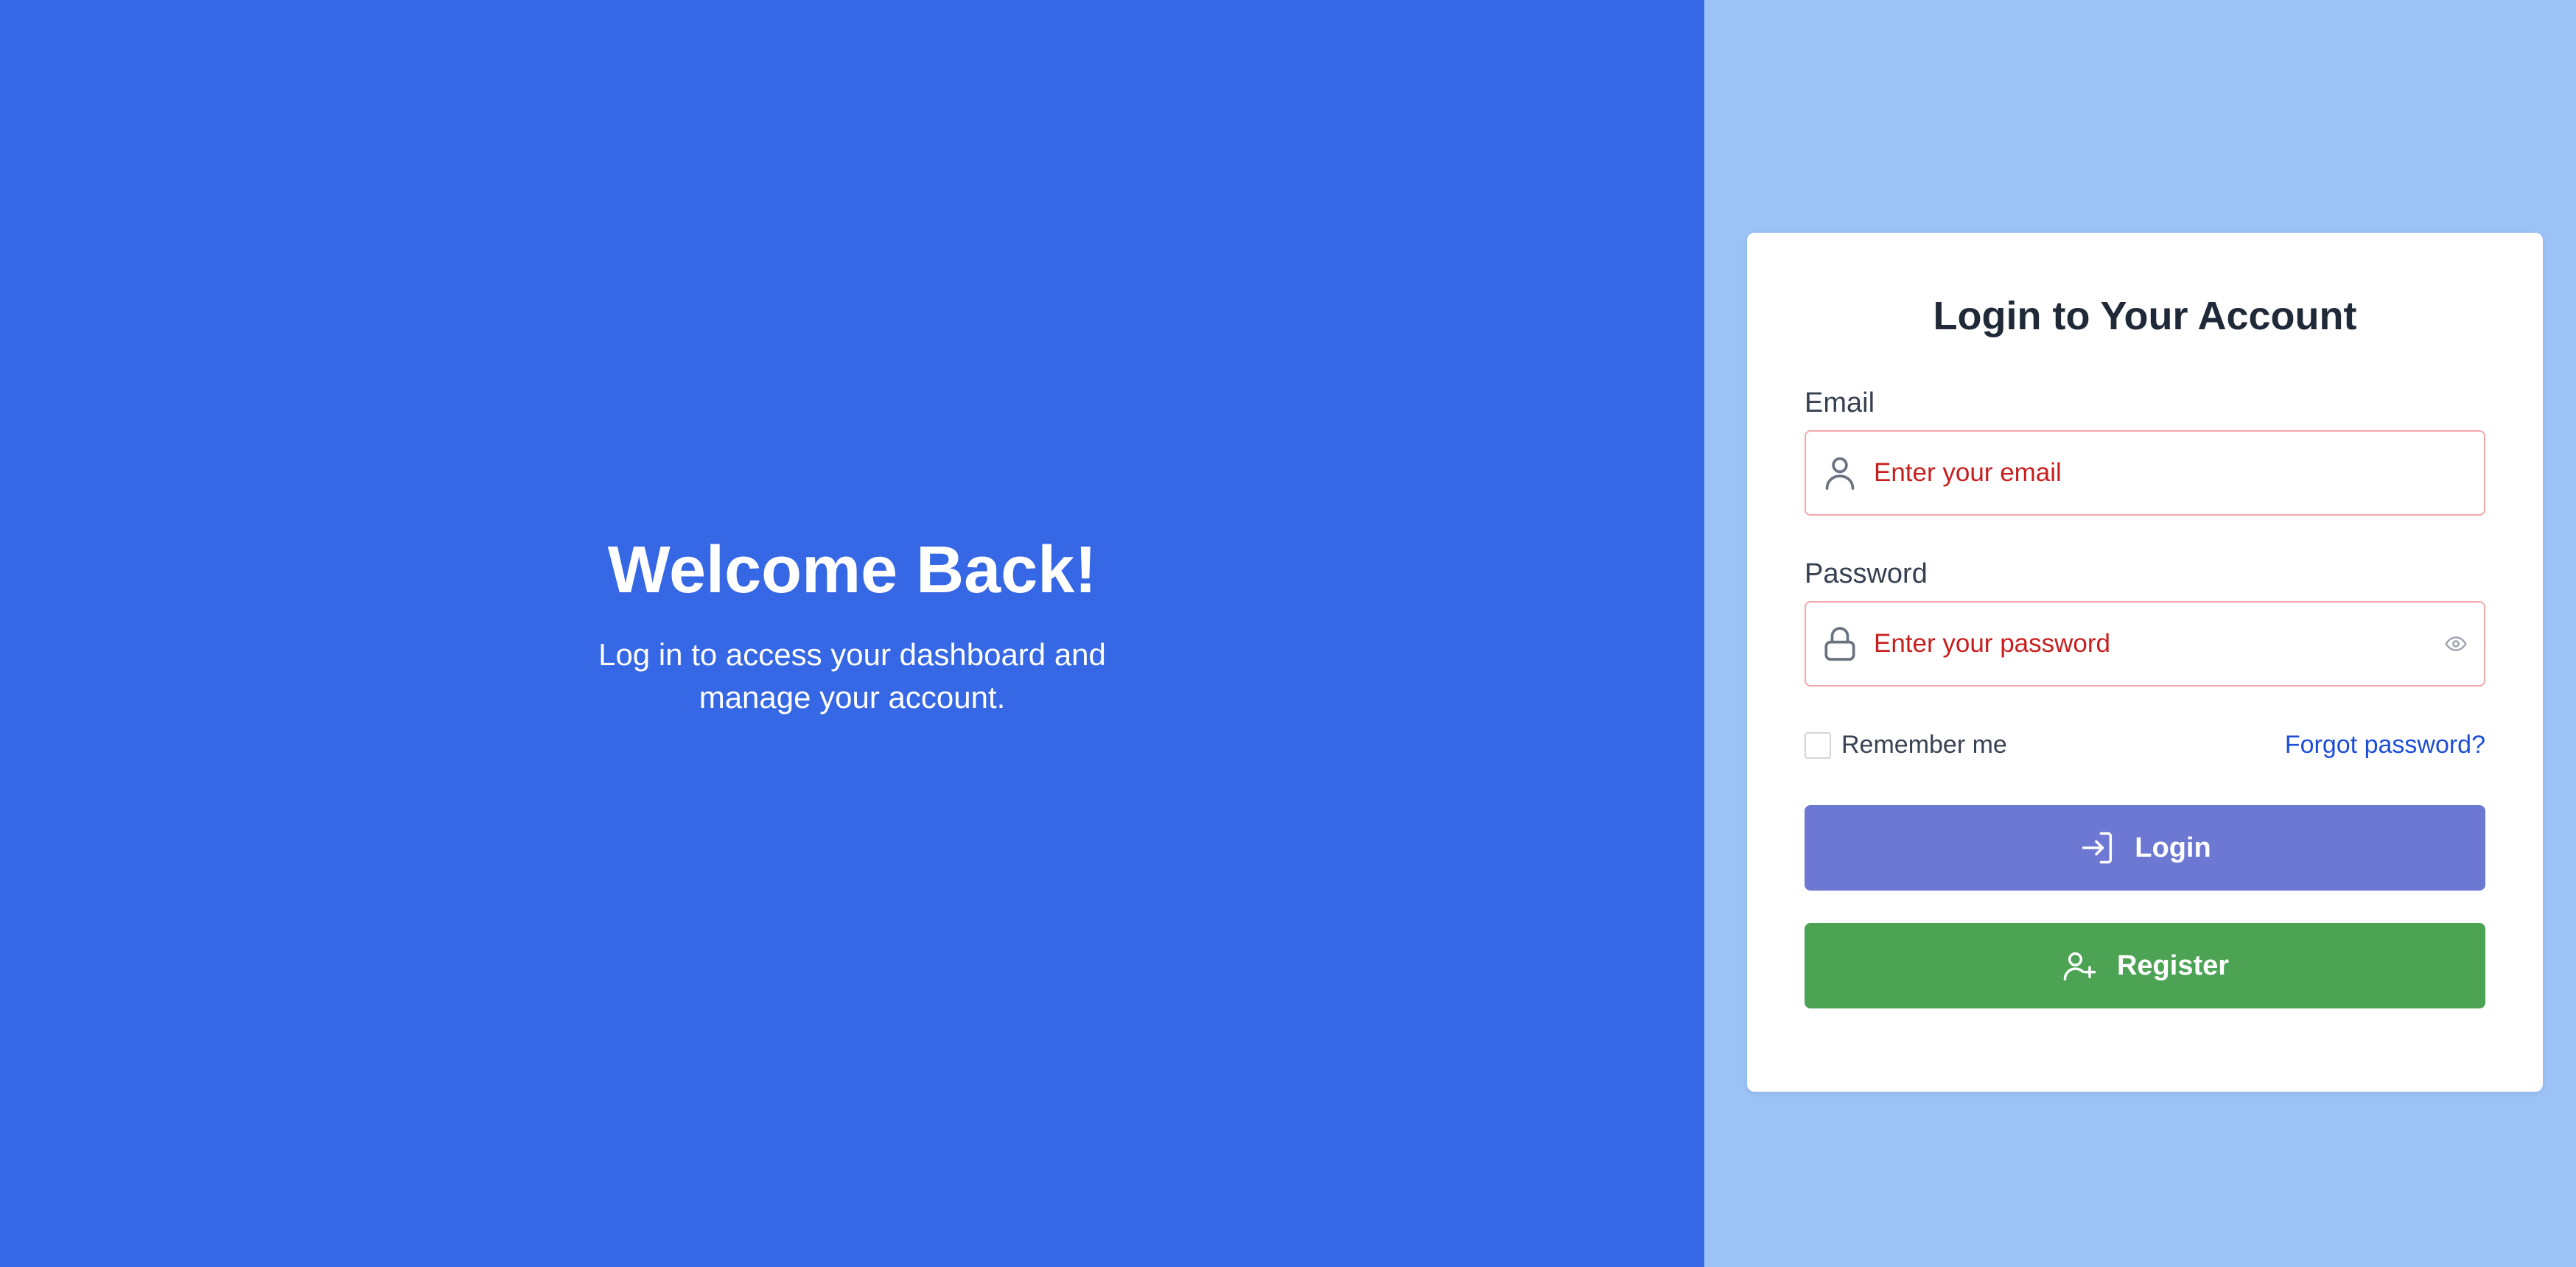 Image resolution: width=2576 pixels, height=1267 pixels. Describe the element at coordinates (852, 570) in the screenshot. I see `hero-title: Welcome Back!` at that location.